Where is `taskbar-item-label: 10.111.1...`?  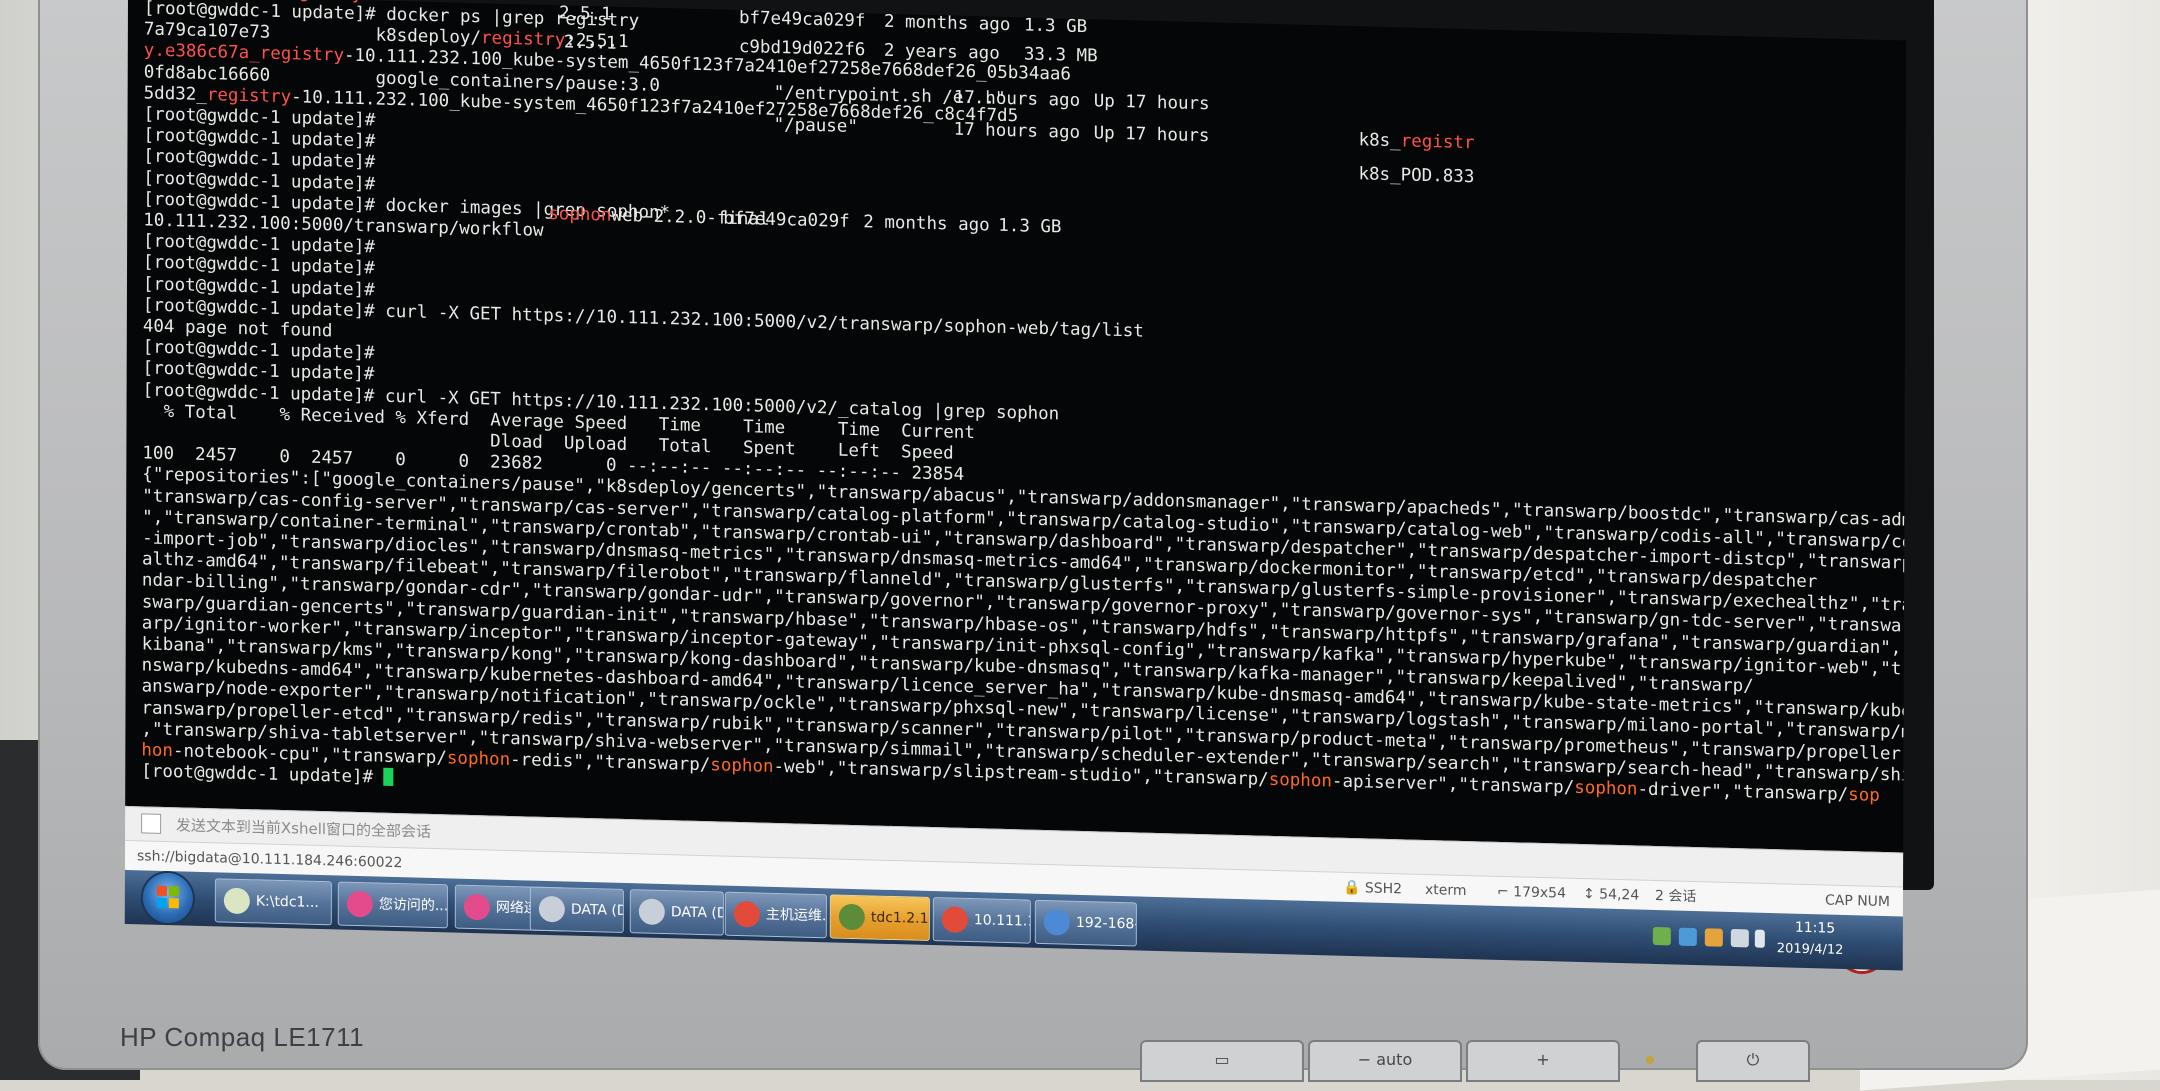
taskbar-item-label: 10.111.1... is located at coordinates (1002, 921).